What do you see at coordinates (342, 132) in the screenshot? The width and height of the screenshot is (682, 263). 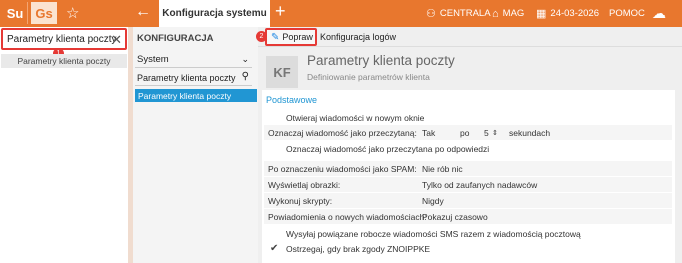 I see `mark-read-label: Oznaczaj wiadomość jako przeczytaną:` at bounding box center [342, 132].